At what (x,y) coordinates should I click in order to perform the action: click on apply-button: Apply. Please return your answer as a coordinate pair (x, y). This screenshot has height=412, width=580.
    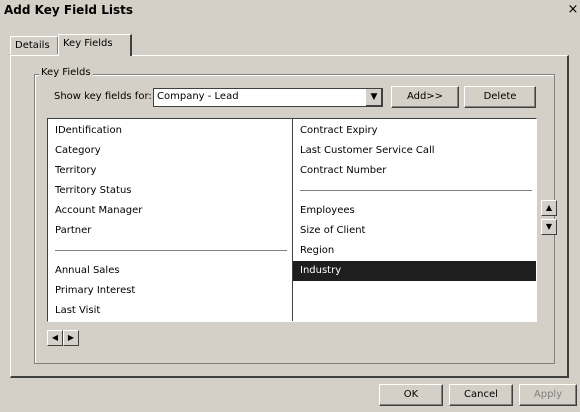
    Looking at the image, I should click on (548, 395).